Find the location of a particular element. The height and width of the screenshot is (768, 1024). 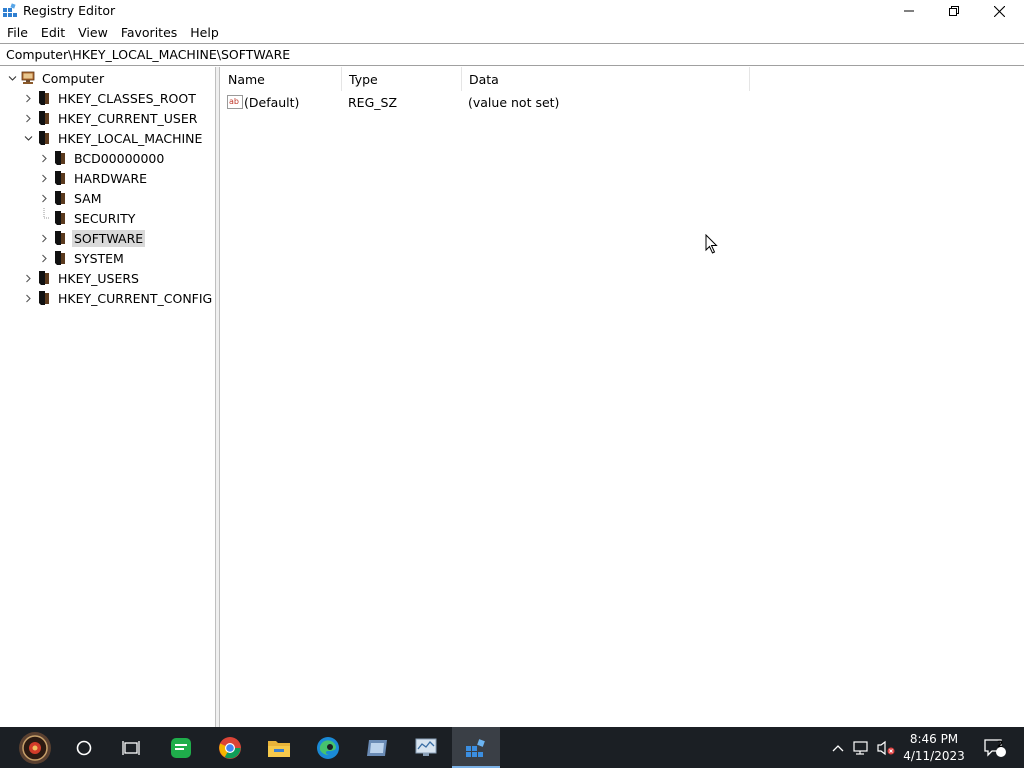

menu-bar: File Edit View Favorites Help is located at coordinates (512, 32).